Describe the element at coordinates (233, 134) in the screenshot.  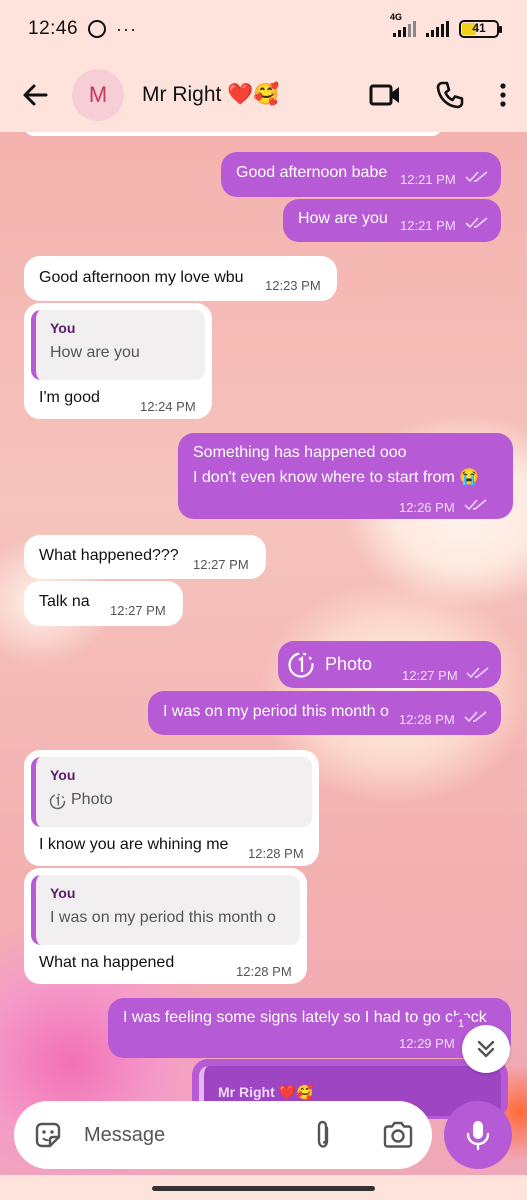
I see `message-bubble-partial` at that location.